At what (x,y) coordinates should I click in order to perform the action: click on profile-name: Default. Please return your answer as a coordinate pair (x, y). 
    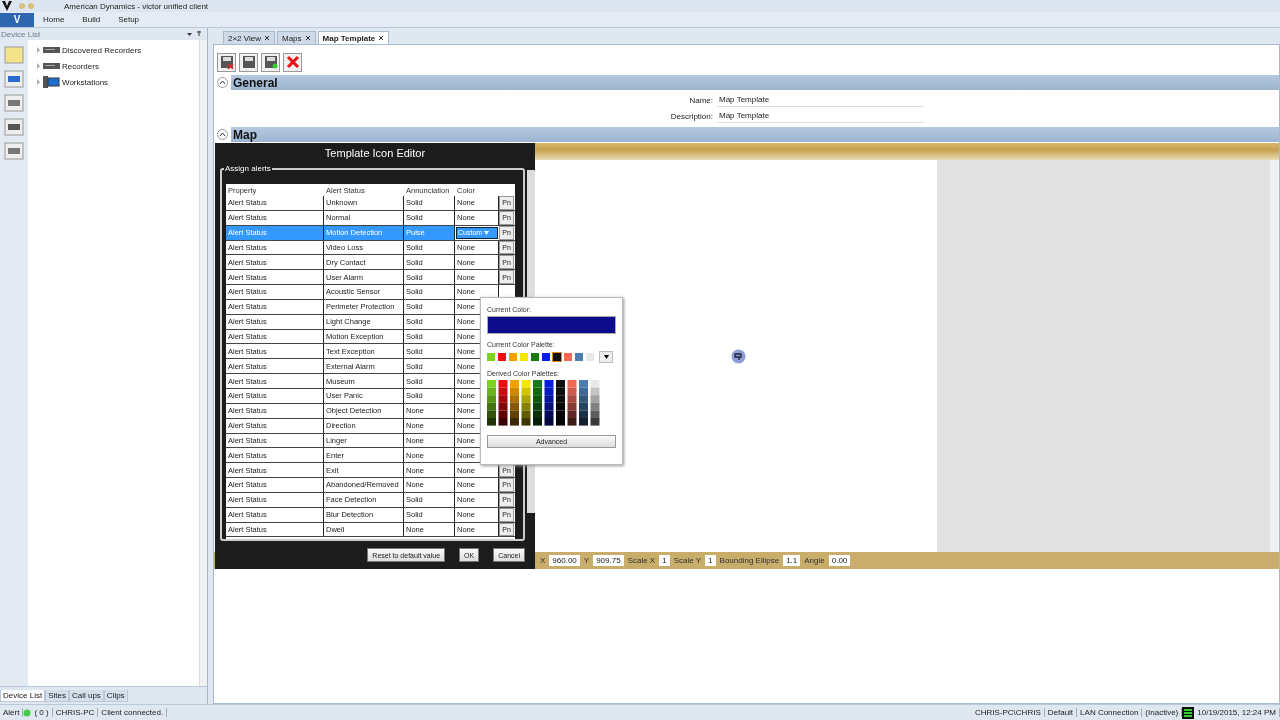
    Looking at the image, I should click on (1061, 712).